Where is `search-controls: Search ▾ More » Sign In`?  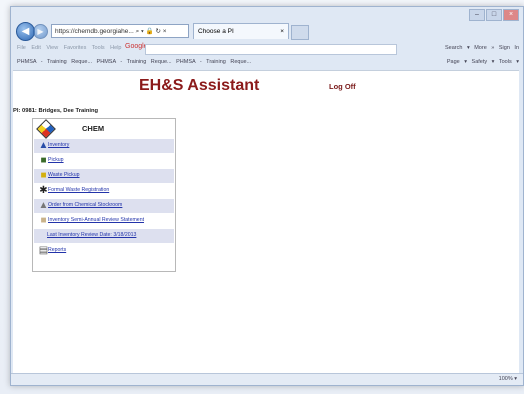
search-controls: Search ▾ More » Sign In is located at coordinates (482, 48).